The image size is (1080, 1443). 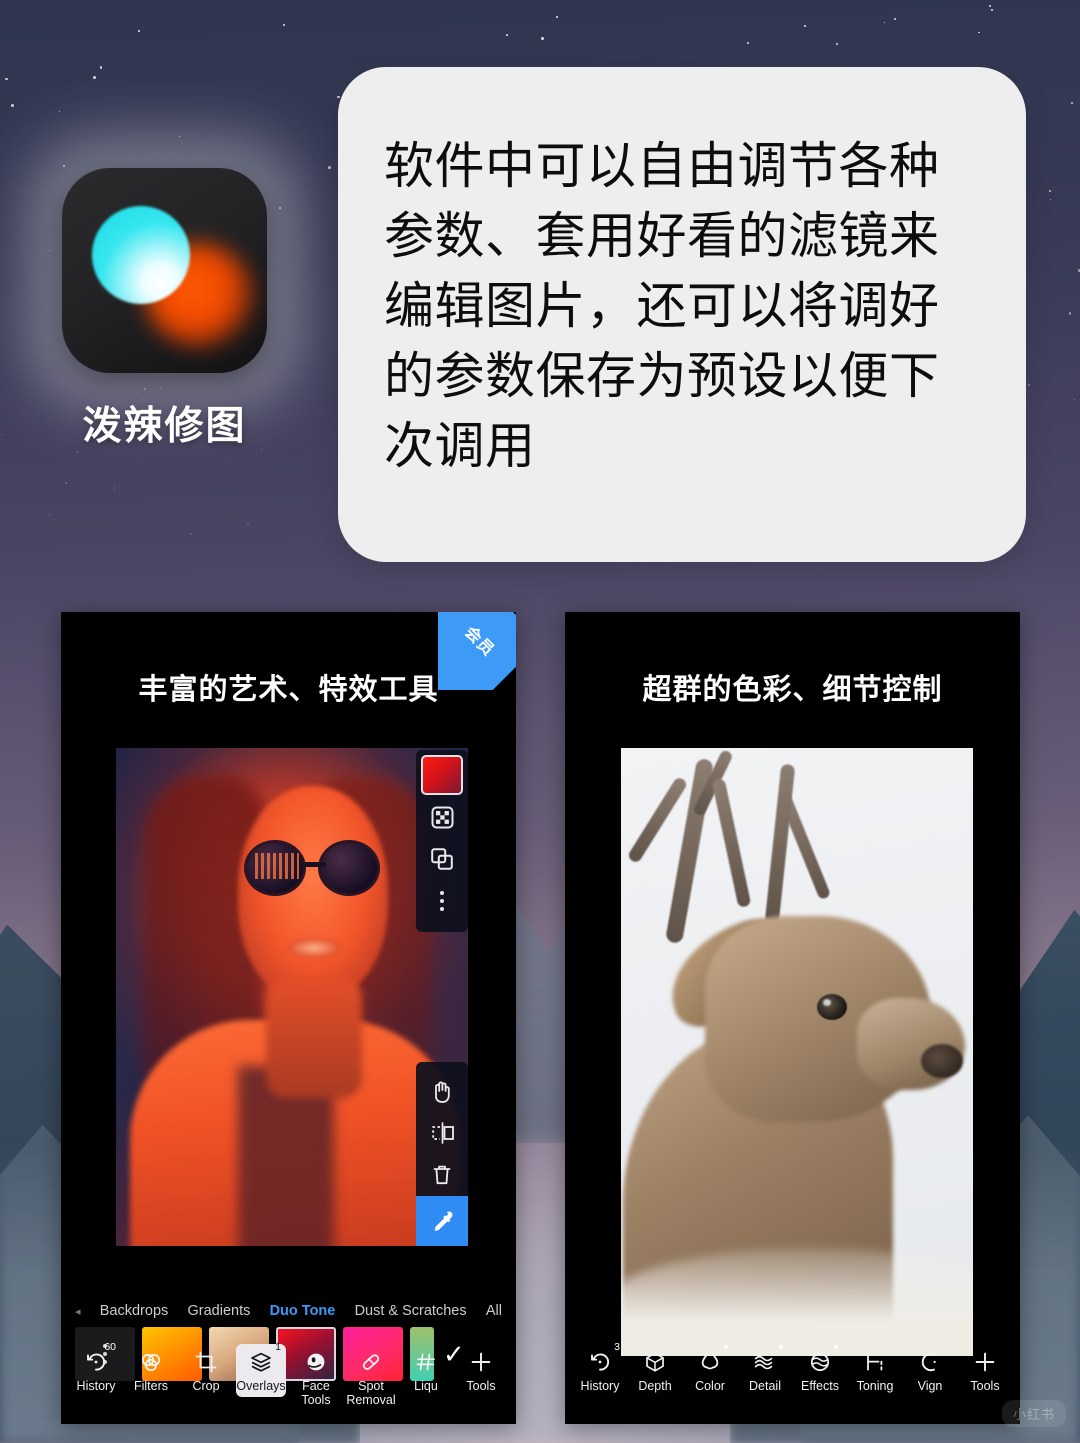 I want to click on app-icon-block: 泼辣修图, so click(x=164, y=293).